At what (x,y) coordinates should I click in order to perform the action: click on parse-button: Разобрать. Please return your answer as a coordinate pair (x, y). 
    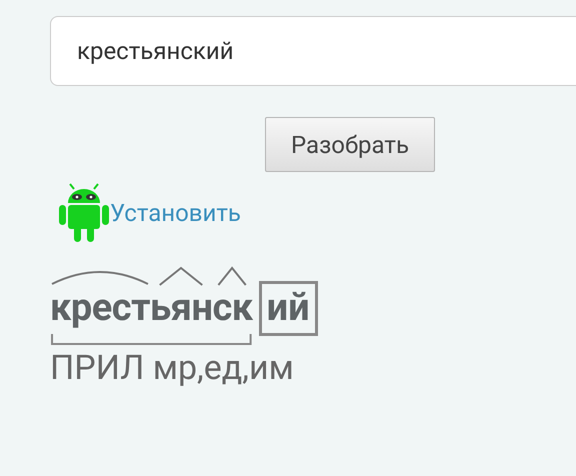
    Looking at the image, I should click on (350, 144).